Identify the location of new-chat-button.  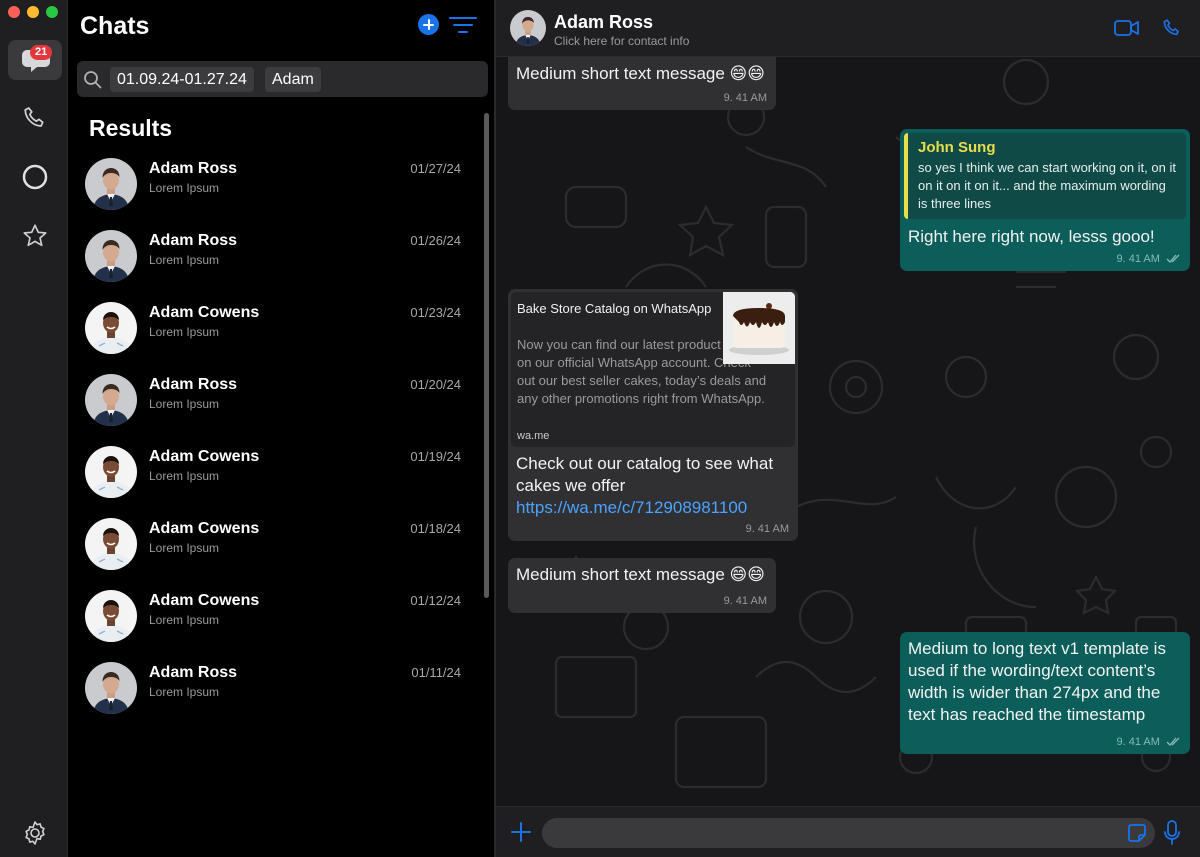
(428, 24).